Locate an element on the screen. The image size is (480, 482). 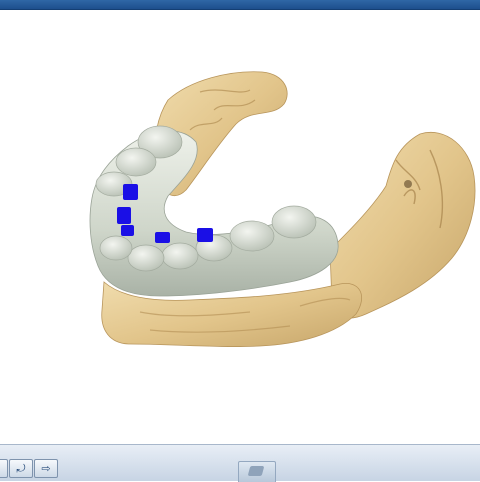
show-desktop-icon is located at coordinates (4, 468).